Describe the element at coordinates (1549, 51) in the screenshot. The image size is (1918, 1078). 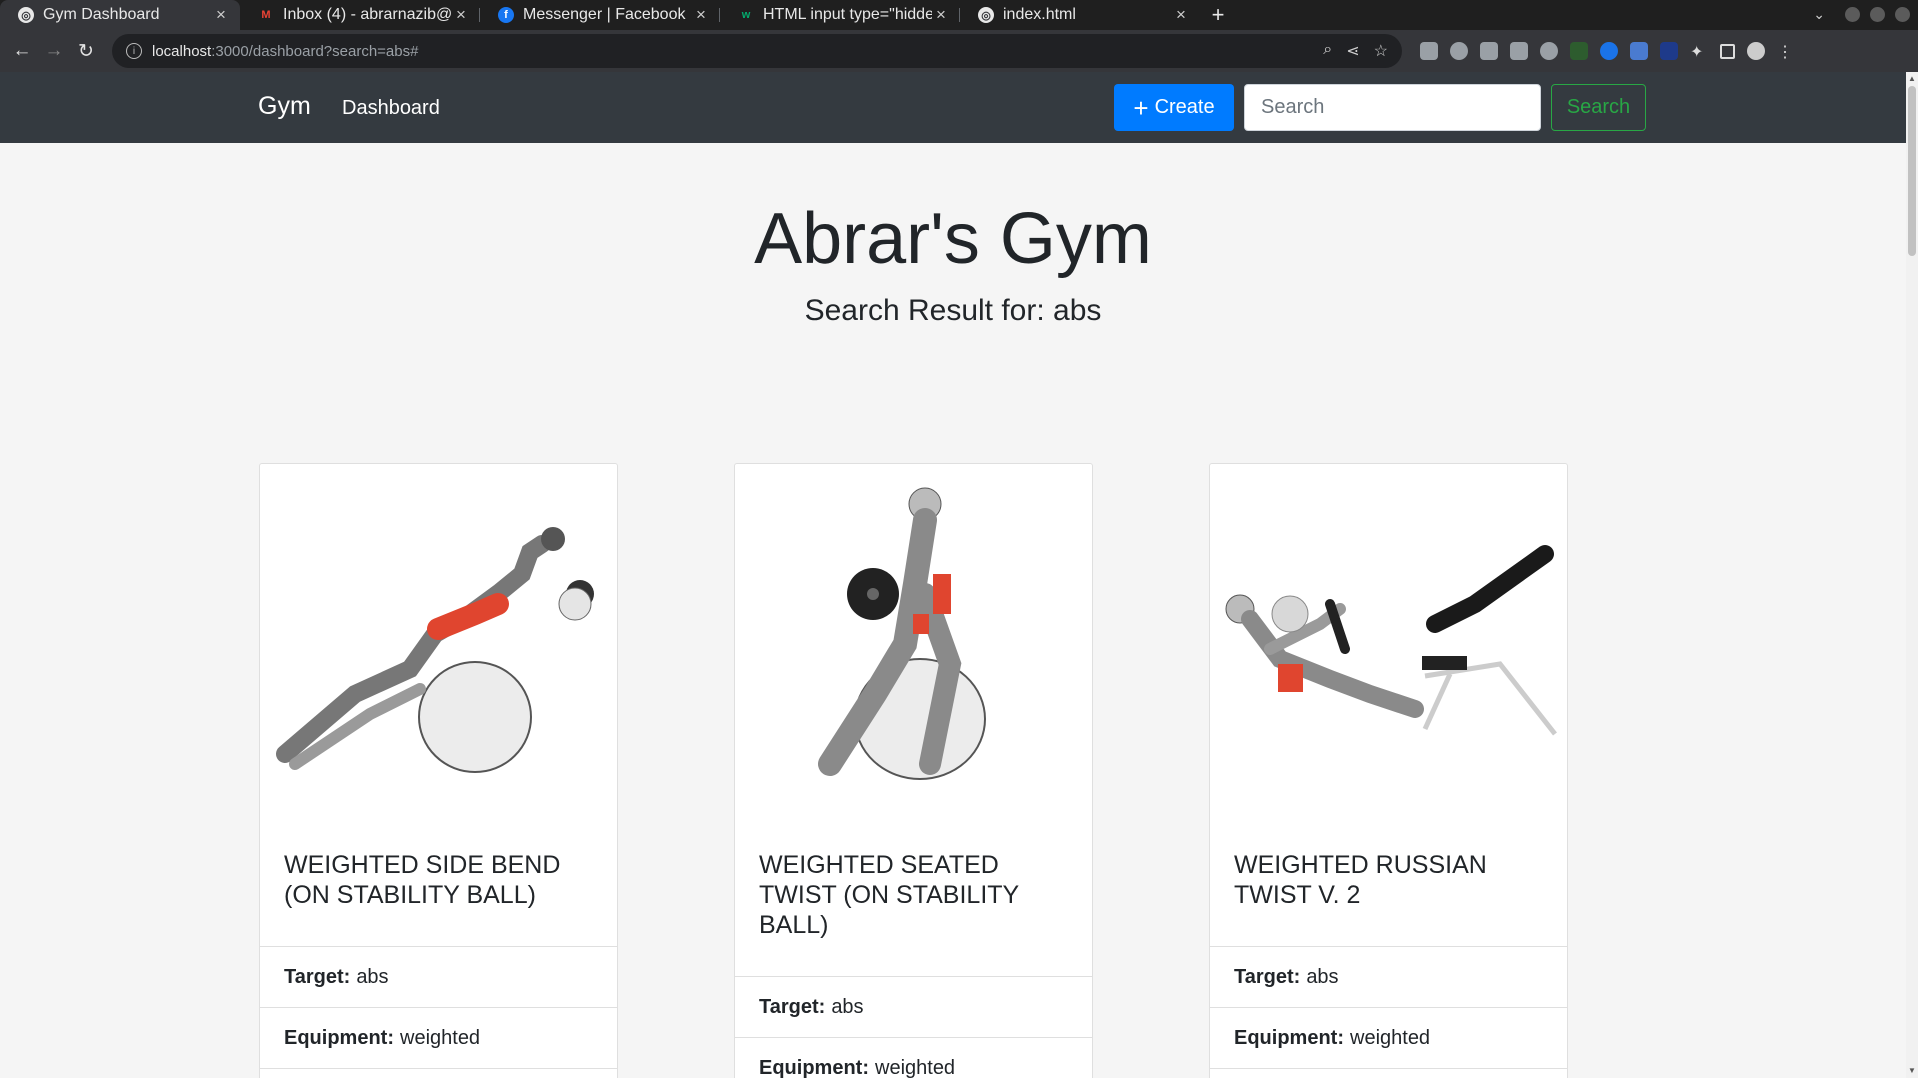
I see `color-picker-icon` at that location.